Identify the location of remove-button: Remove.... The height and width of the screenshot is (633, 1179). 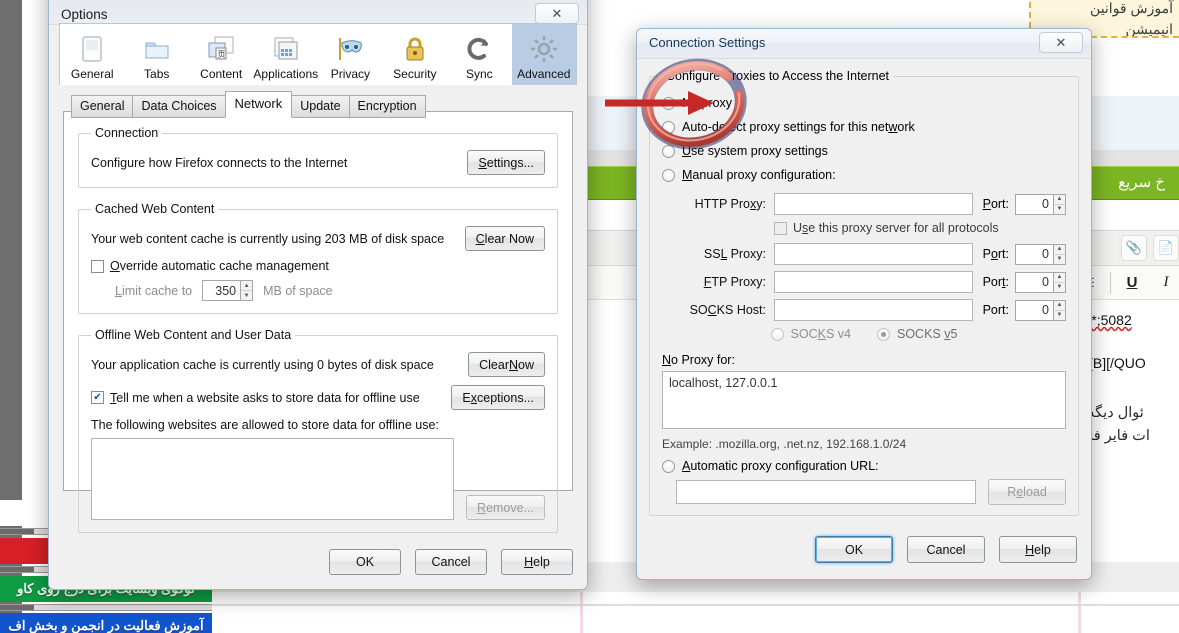
(505, 507).